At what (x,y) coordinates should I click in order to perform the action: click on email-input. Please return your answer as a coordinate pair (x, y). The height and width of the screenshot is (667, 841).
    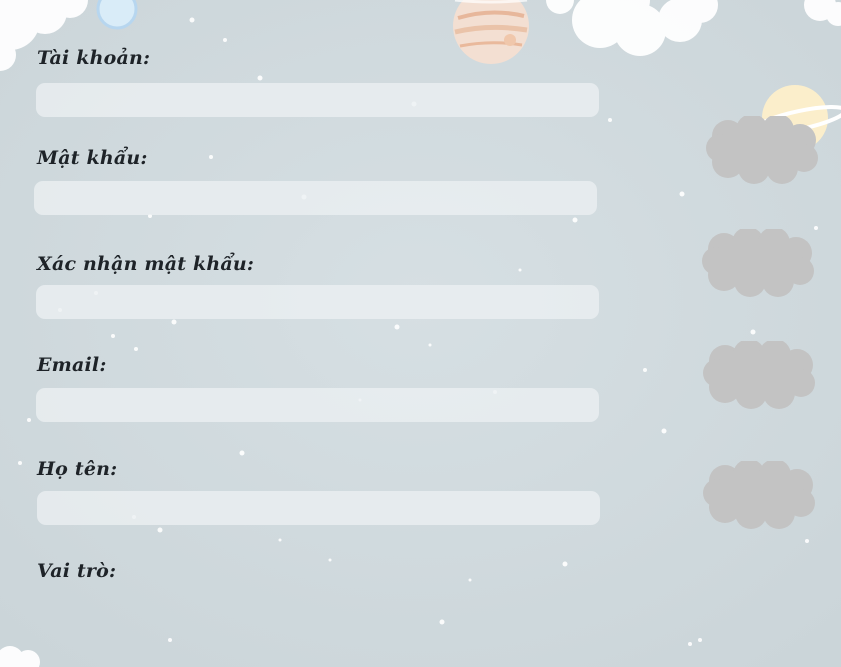
    Looking at the image, I should click on (317, 405).